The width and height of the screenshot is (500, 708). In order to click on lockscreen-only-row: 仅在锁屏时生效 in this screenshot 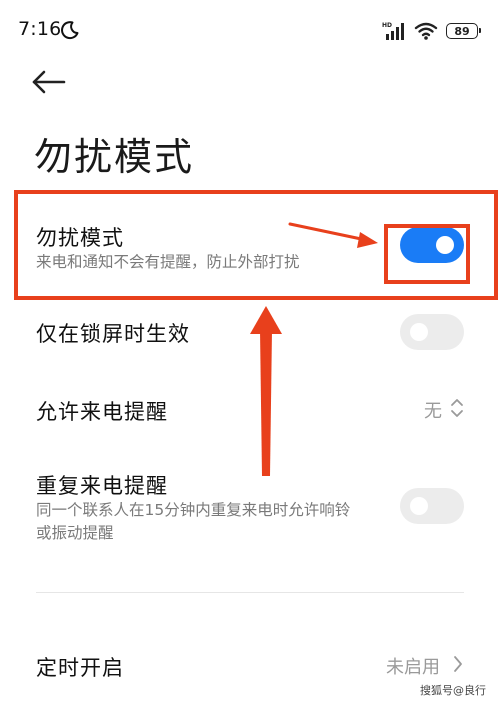, I will do `click(250, 332)`.